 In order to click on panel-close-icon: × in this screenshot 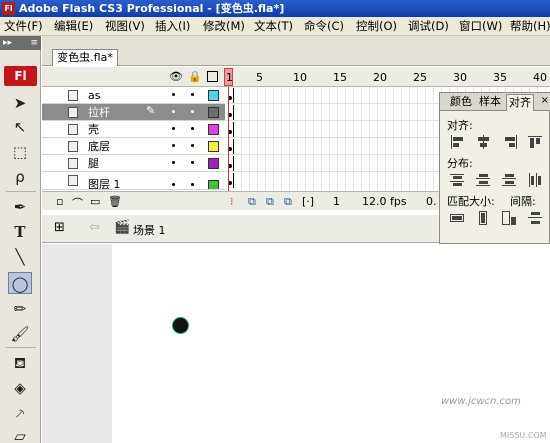, I will do `click(545, 100)`.